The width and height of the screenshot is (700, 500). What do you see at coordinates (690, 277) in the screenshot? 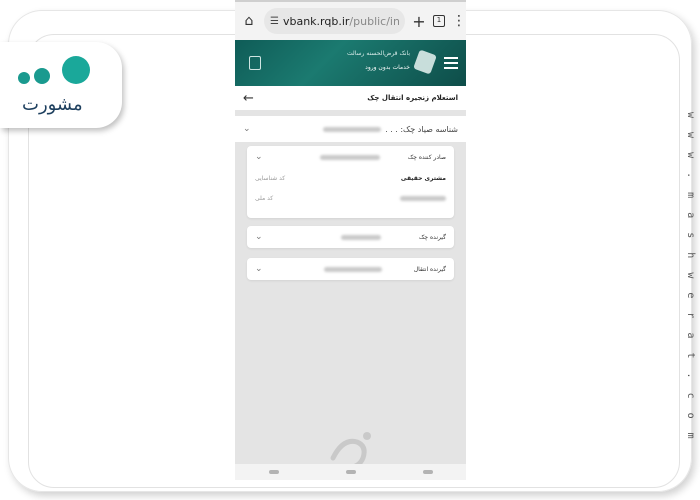
I see `site-url-vertical: w w w . m a s h w e r a t . c o m` at bounding box center [690, 277].